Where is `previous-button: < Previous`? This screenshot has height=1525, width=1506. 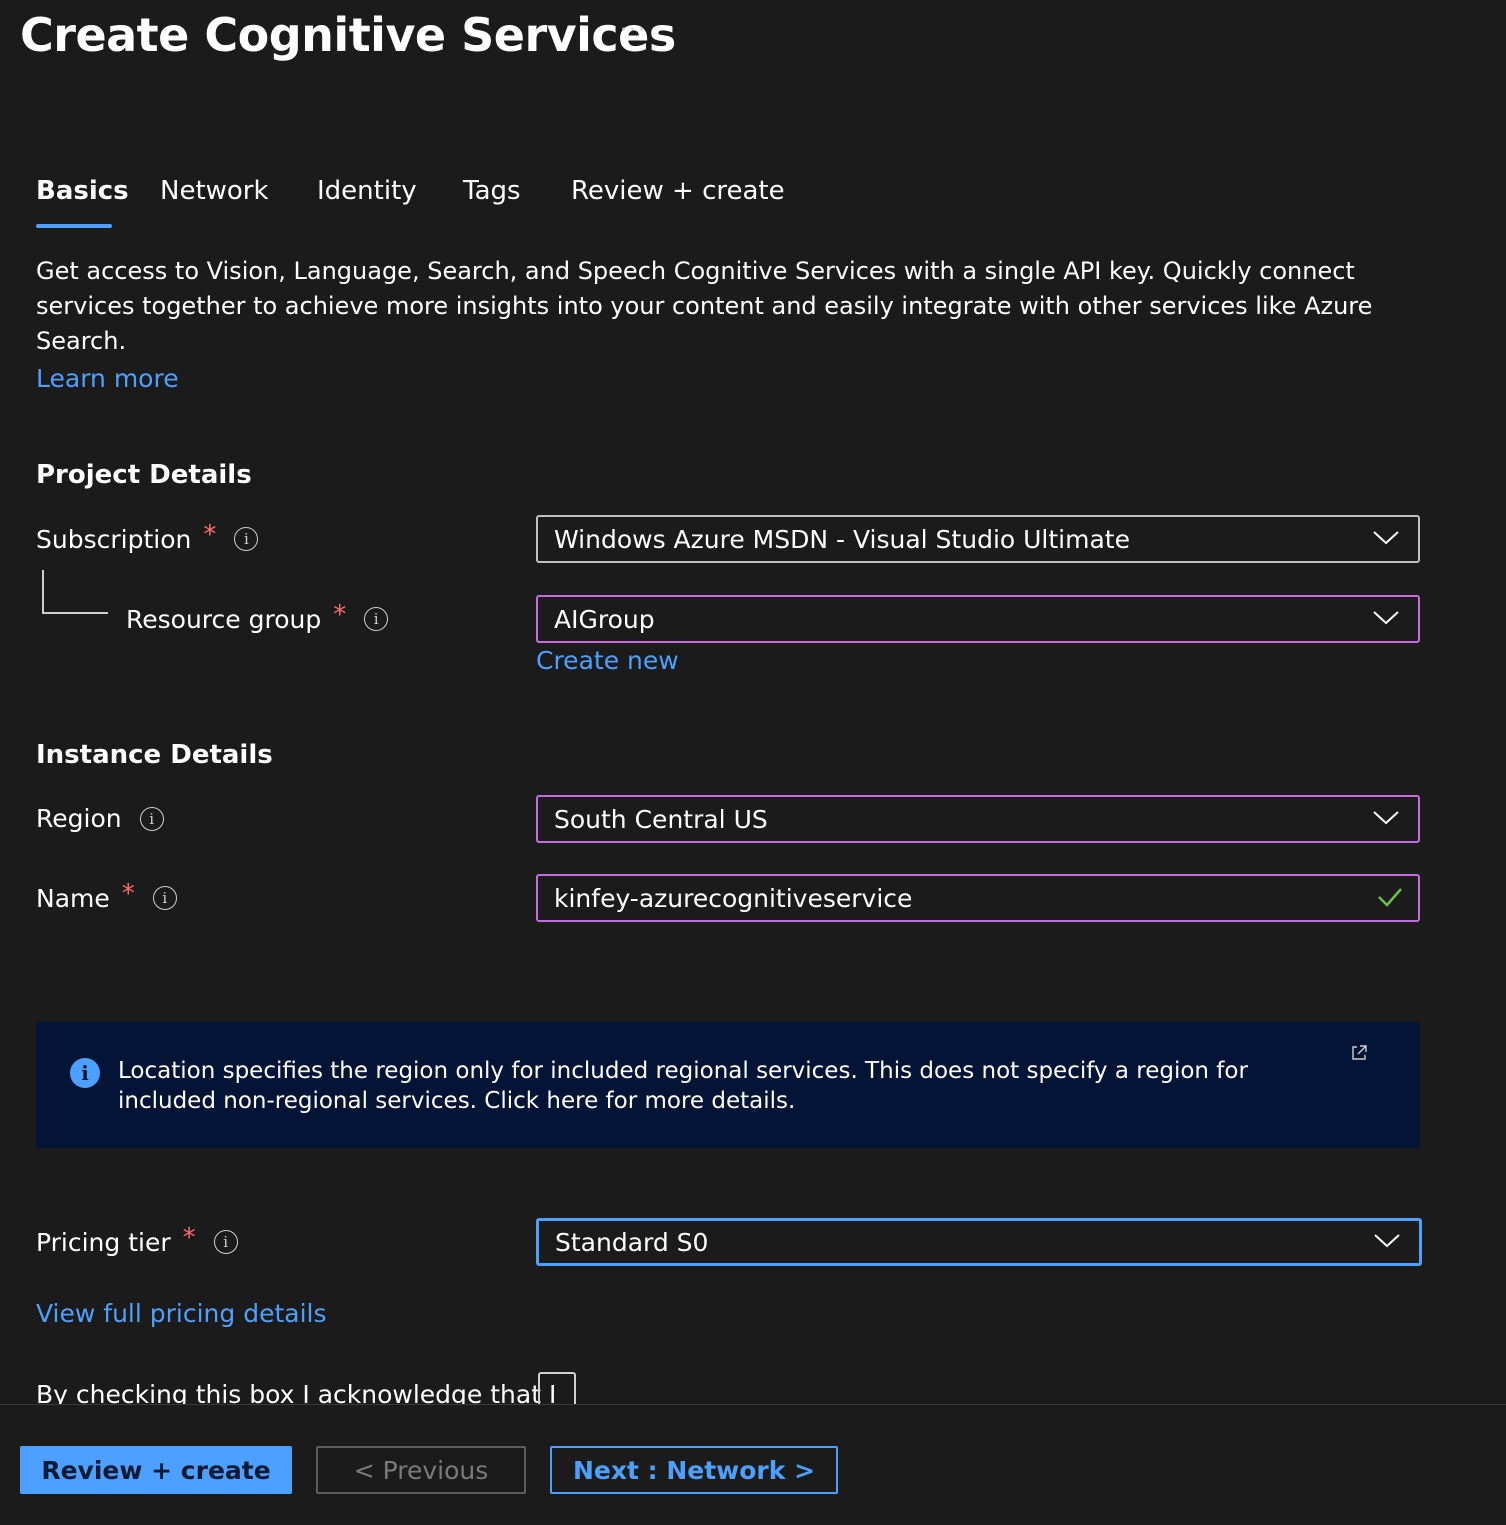
previous-button: < Previous is located at coordinates (421, 1470).